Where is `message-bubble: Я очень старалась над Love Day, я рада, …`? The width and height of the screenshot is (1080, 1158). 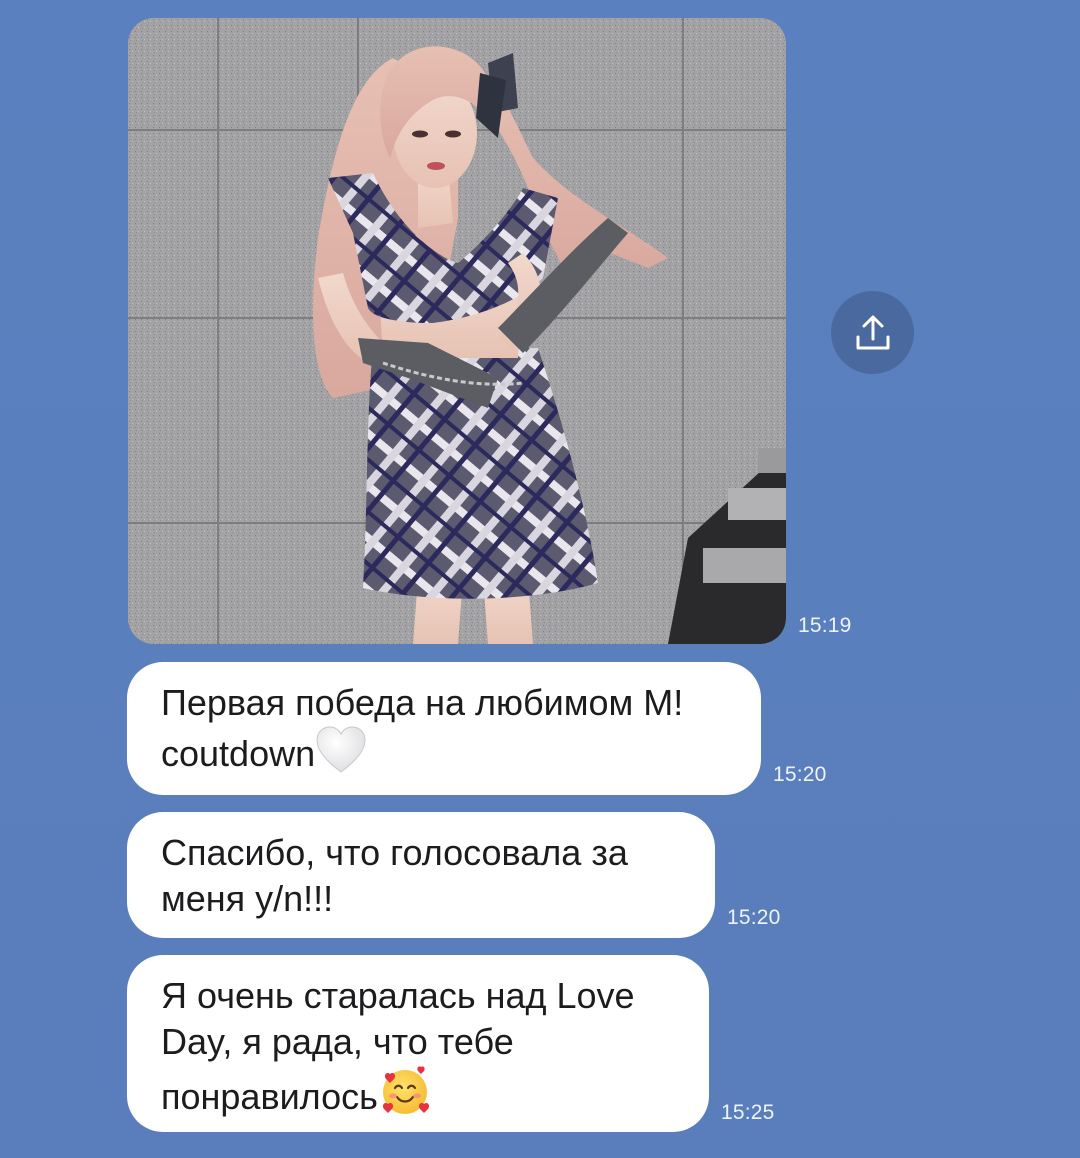 message-bubble: Я очень старалась над Love Day, я рада, … is located at coordinates (418, 1043).